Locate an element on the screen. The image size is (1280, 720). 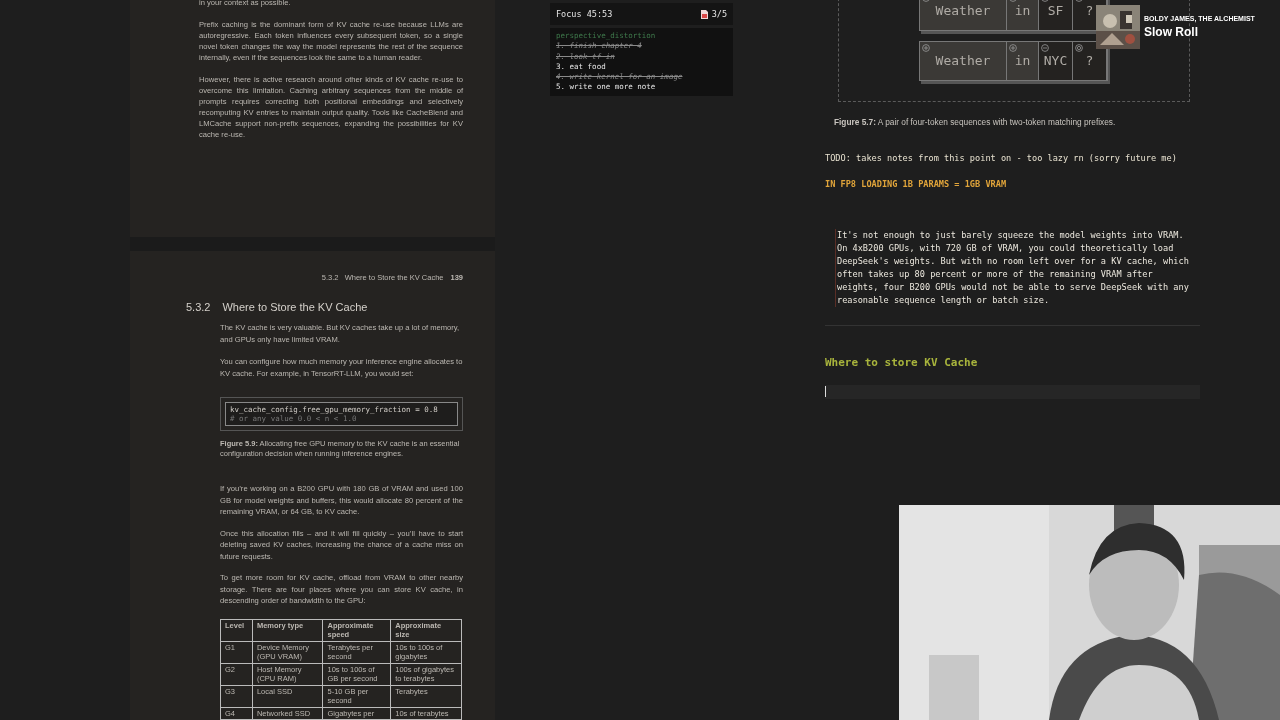
blockquote: It's not enough to just barely squeeze the model weights into VRAM. On 4xB200 GPUs, with 720 GB of VRAM, you could theoretically load DeepSeek's weights. But with no room left over for a KV cache, which often takes up 80 percent or more of the remaining VRAM after weights, four B200 GPUs would not be able to serve DeepSeek with any reasonable sequence length or batch size. is located at coordinates (1016, 268).